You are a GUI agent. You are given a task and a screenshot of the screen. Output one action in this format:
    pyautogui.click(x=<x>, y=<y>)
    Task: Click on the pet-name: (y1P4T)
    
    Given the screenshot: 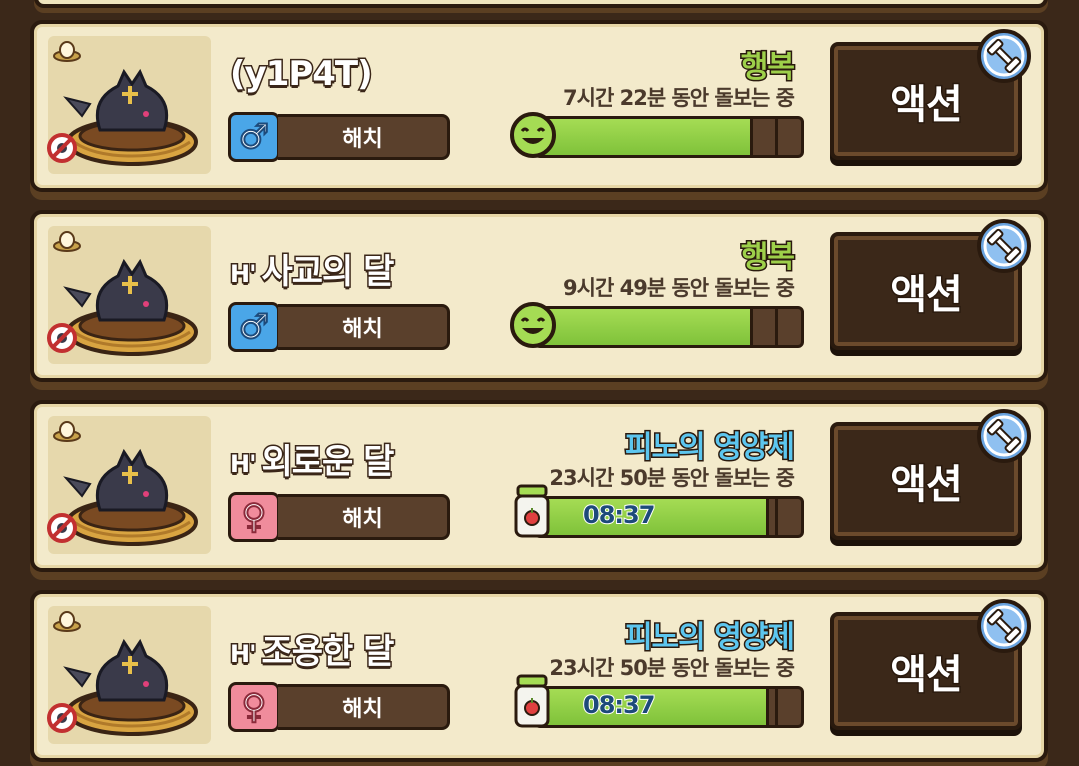 What is the action you would take?
    pyautogui.click(x=302, y=74)
    